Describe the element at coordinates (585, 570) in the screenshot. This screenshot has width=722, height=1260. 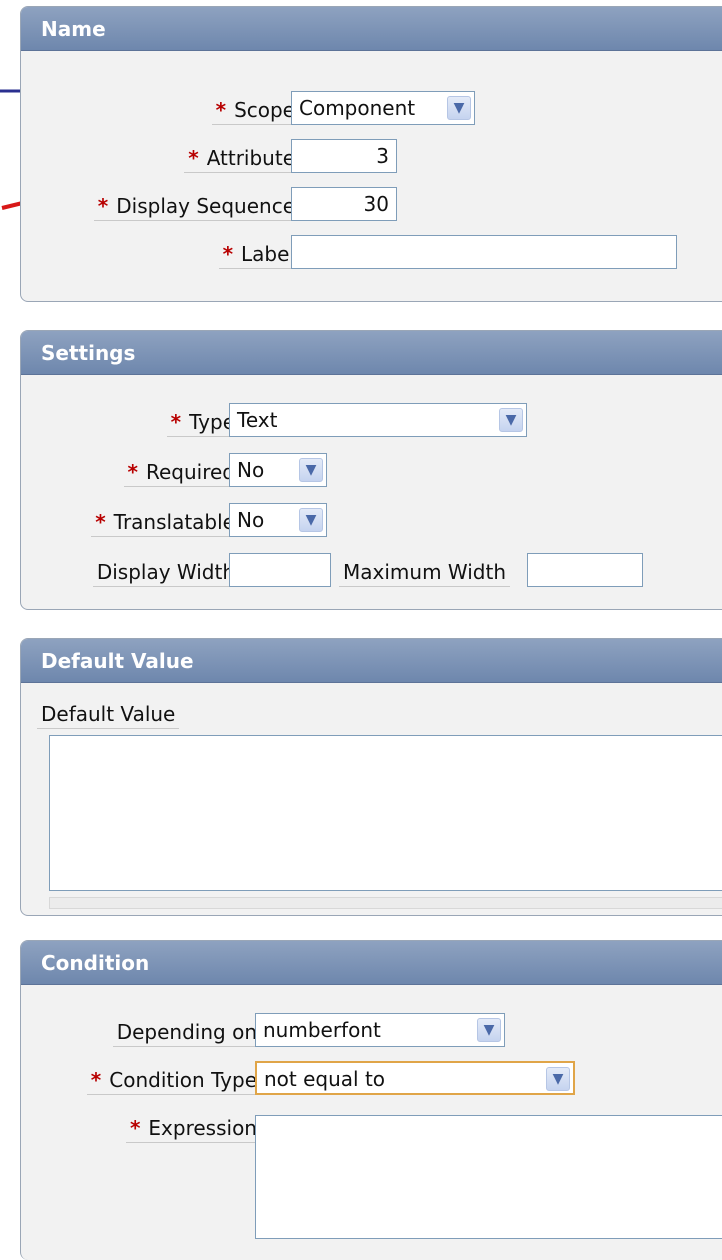
I see `maximum-width-input` at that location.